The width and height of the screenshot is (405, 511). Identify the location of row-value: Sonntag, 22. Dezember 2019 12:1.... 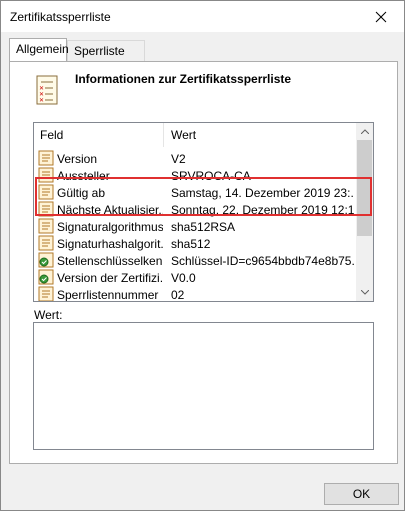
(262, 209).